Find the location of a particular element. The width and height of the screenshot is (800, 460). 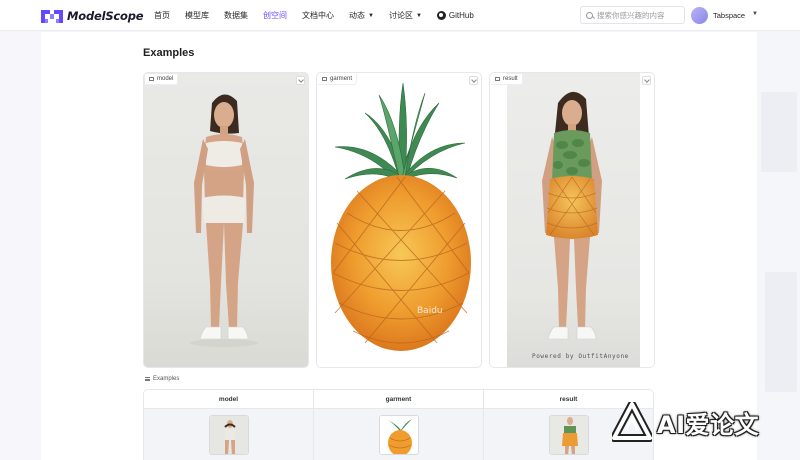

column-header-garment: garment is located at coordinates (399, 399).